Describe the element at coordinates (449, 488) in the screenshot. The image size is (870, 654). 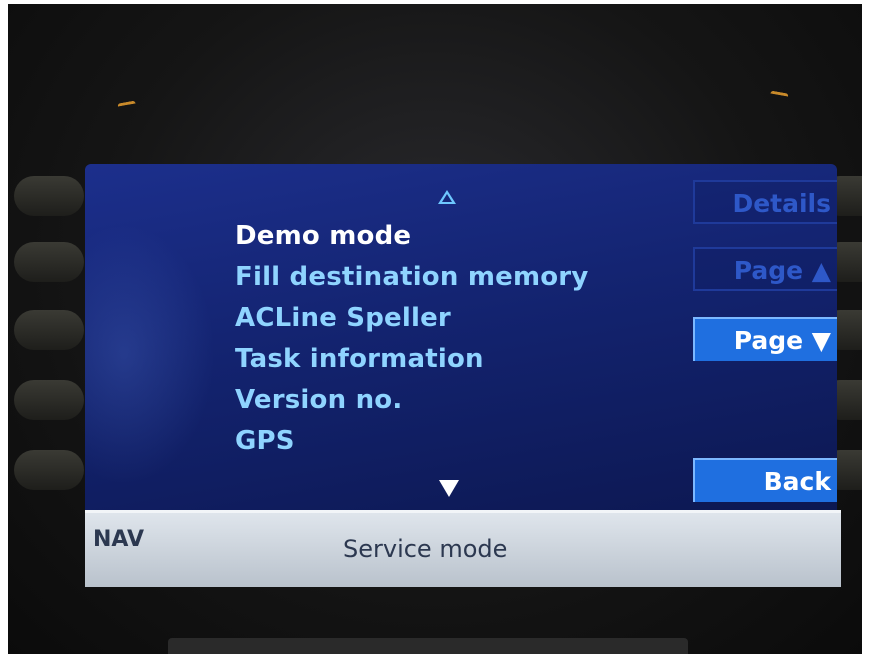
I see `scroll-down-icon` at that location.